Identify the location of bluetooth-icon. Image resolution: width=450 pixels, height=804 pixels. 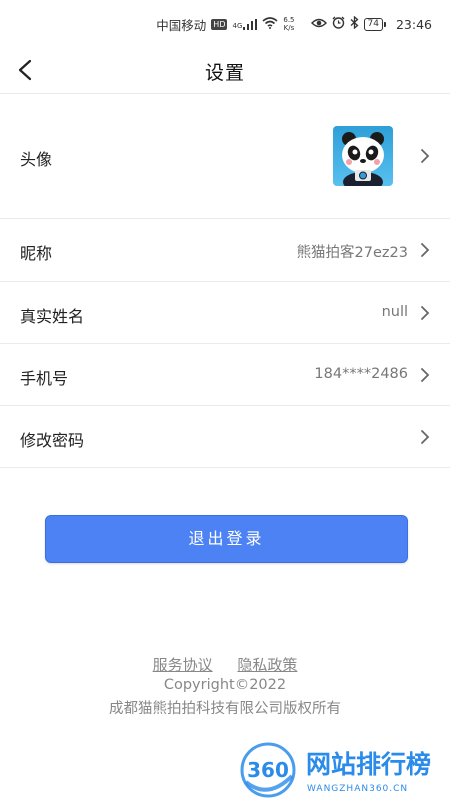
(354, 23).